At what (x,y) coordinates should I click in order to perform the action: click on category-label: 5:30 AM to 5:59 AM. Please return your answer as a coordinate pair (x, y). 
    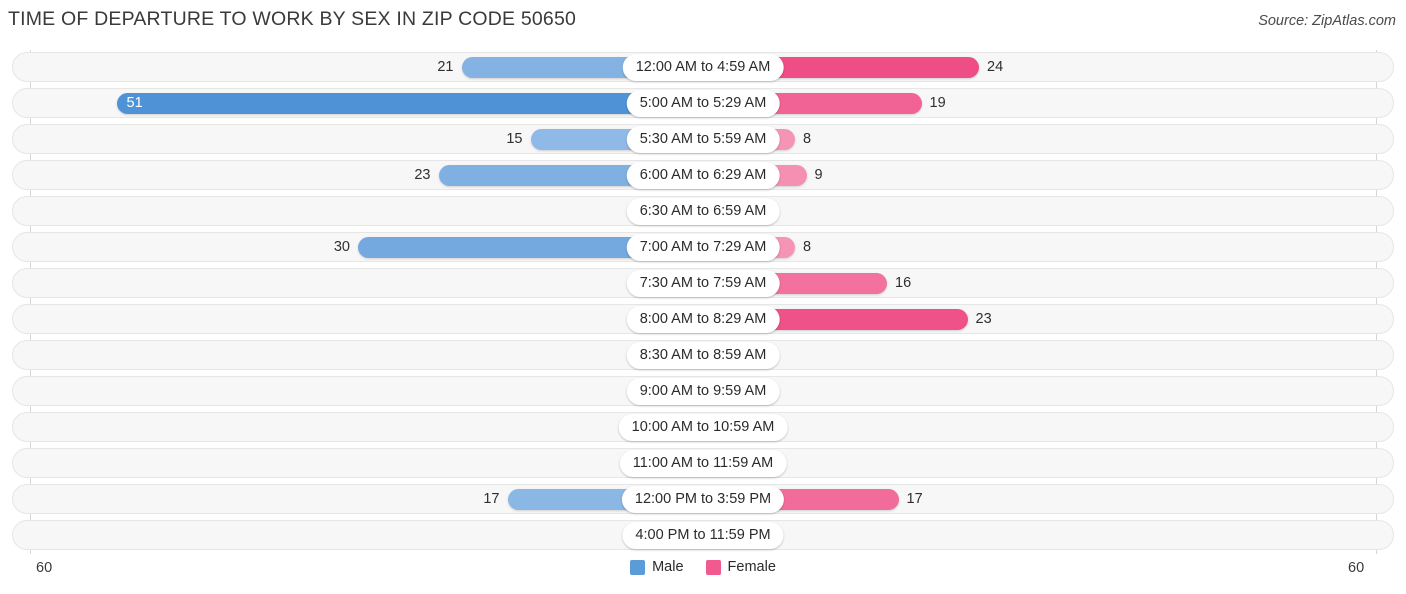
    Looking at the image, I should click on (703, 139).